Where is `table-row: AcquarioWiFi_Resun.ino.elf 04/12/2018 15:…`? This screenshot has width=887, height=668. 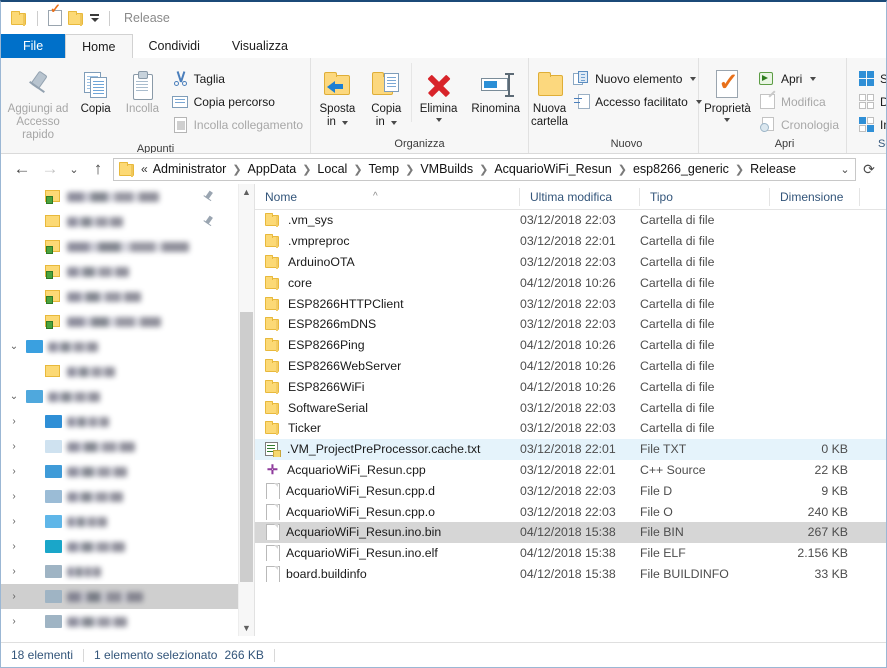 table-row: AcquarioWiFi_Resun.ino.elf 04/12/2018 15:… is located at coordinates (570, 553).